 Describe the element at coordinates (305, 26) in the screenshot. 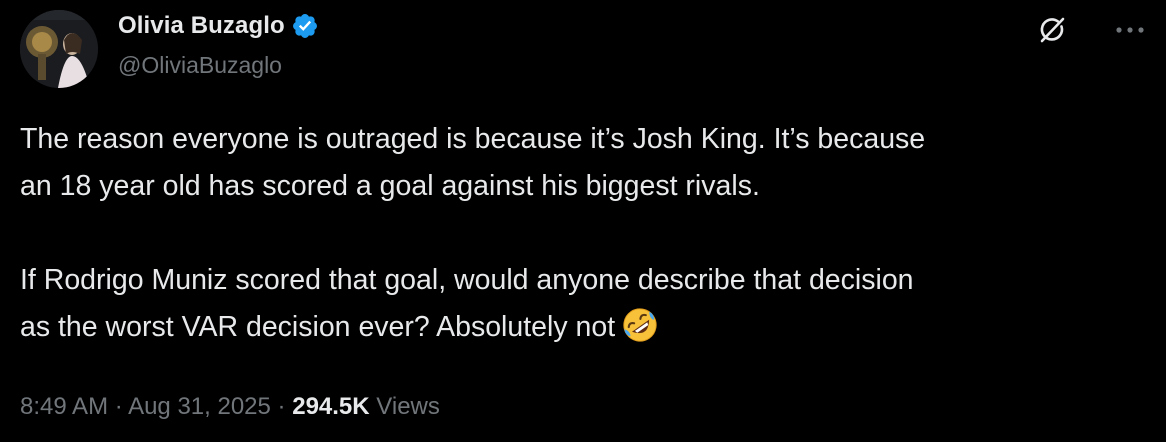

I see `verified-badge-icon` at that location.